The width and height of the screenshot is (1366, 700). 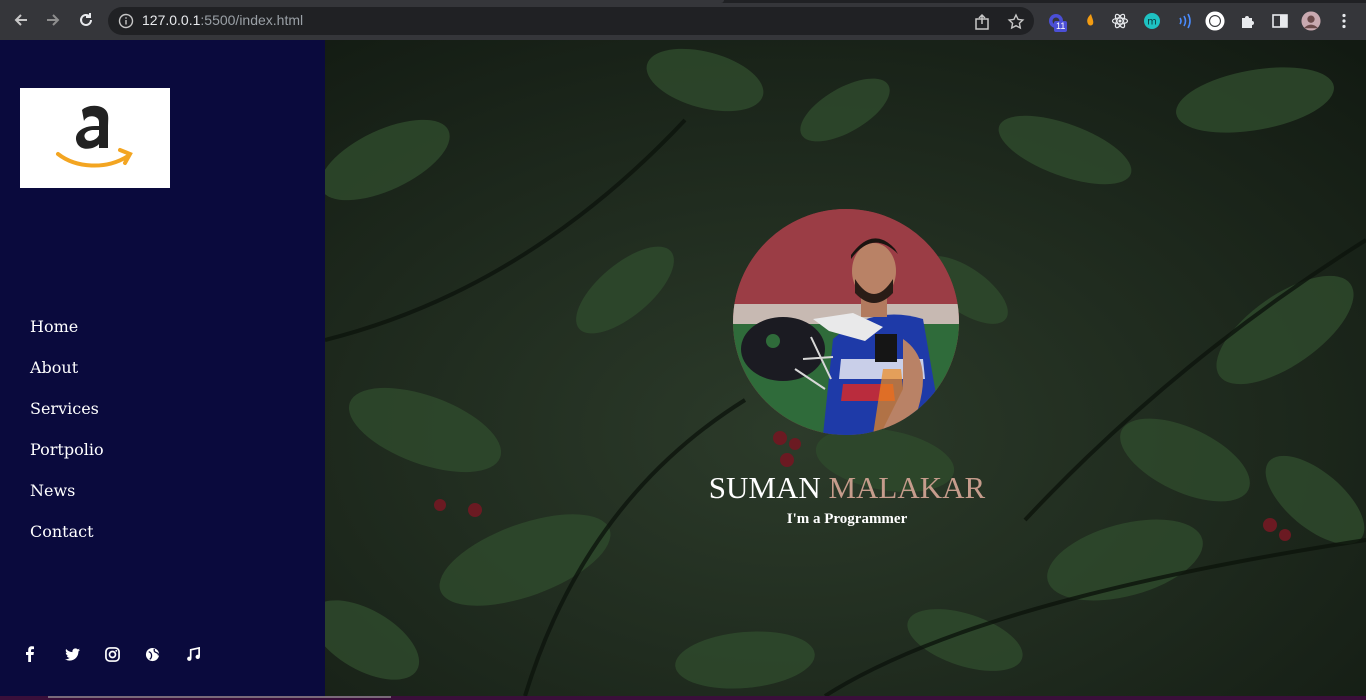 I want to click on side-panel-button, so click(x=1280, y=21).